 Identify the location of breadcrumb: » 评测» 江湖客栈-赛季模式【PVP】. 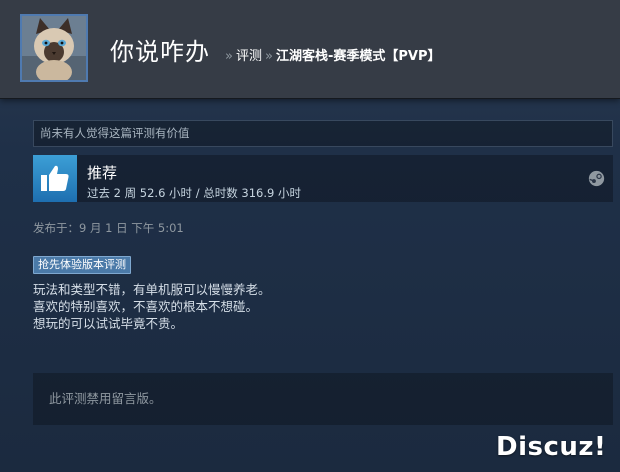
(331, 54).